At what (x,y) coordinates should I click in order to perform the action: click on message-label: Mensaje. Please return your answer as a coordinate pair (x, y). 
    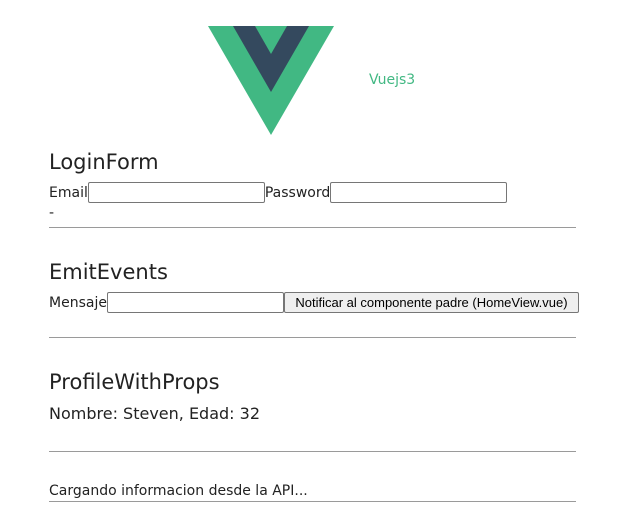
    Looking at the image, I should click on (78, 302).